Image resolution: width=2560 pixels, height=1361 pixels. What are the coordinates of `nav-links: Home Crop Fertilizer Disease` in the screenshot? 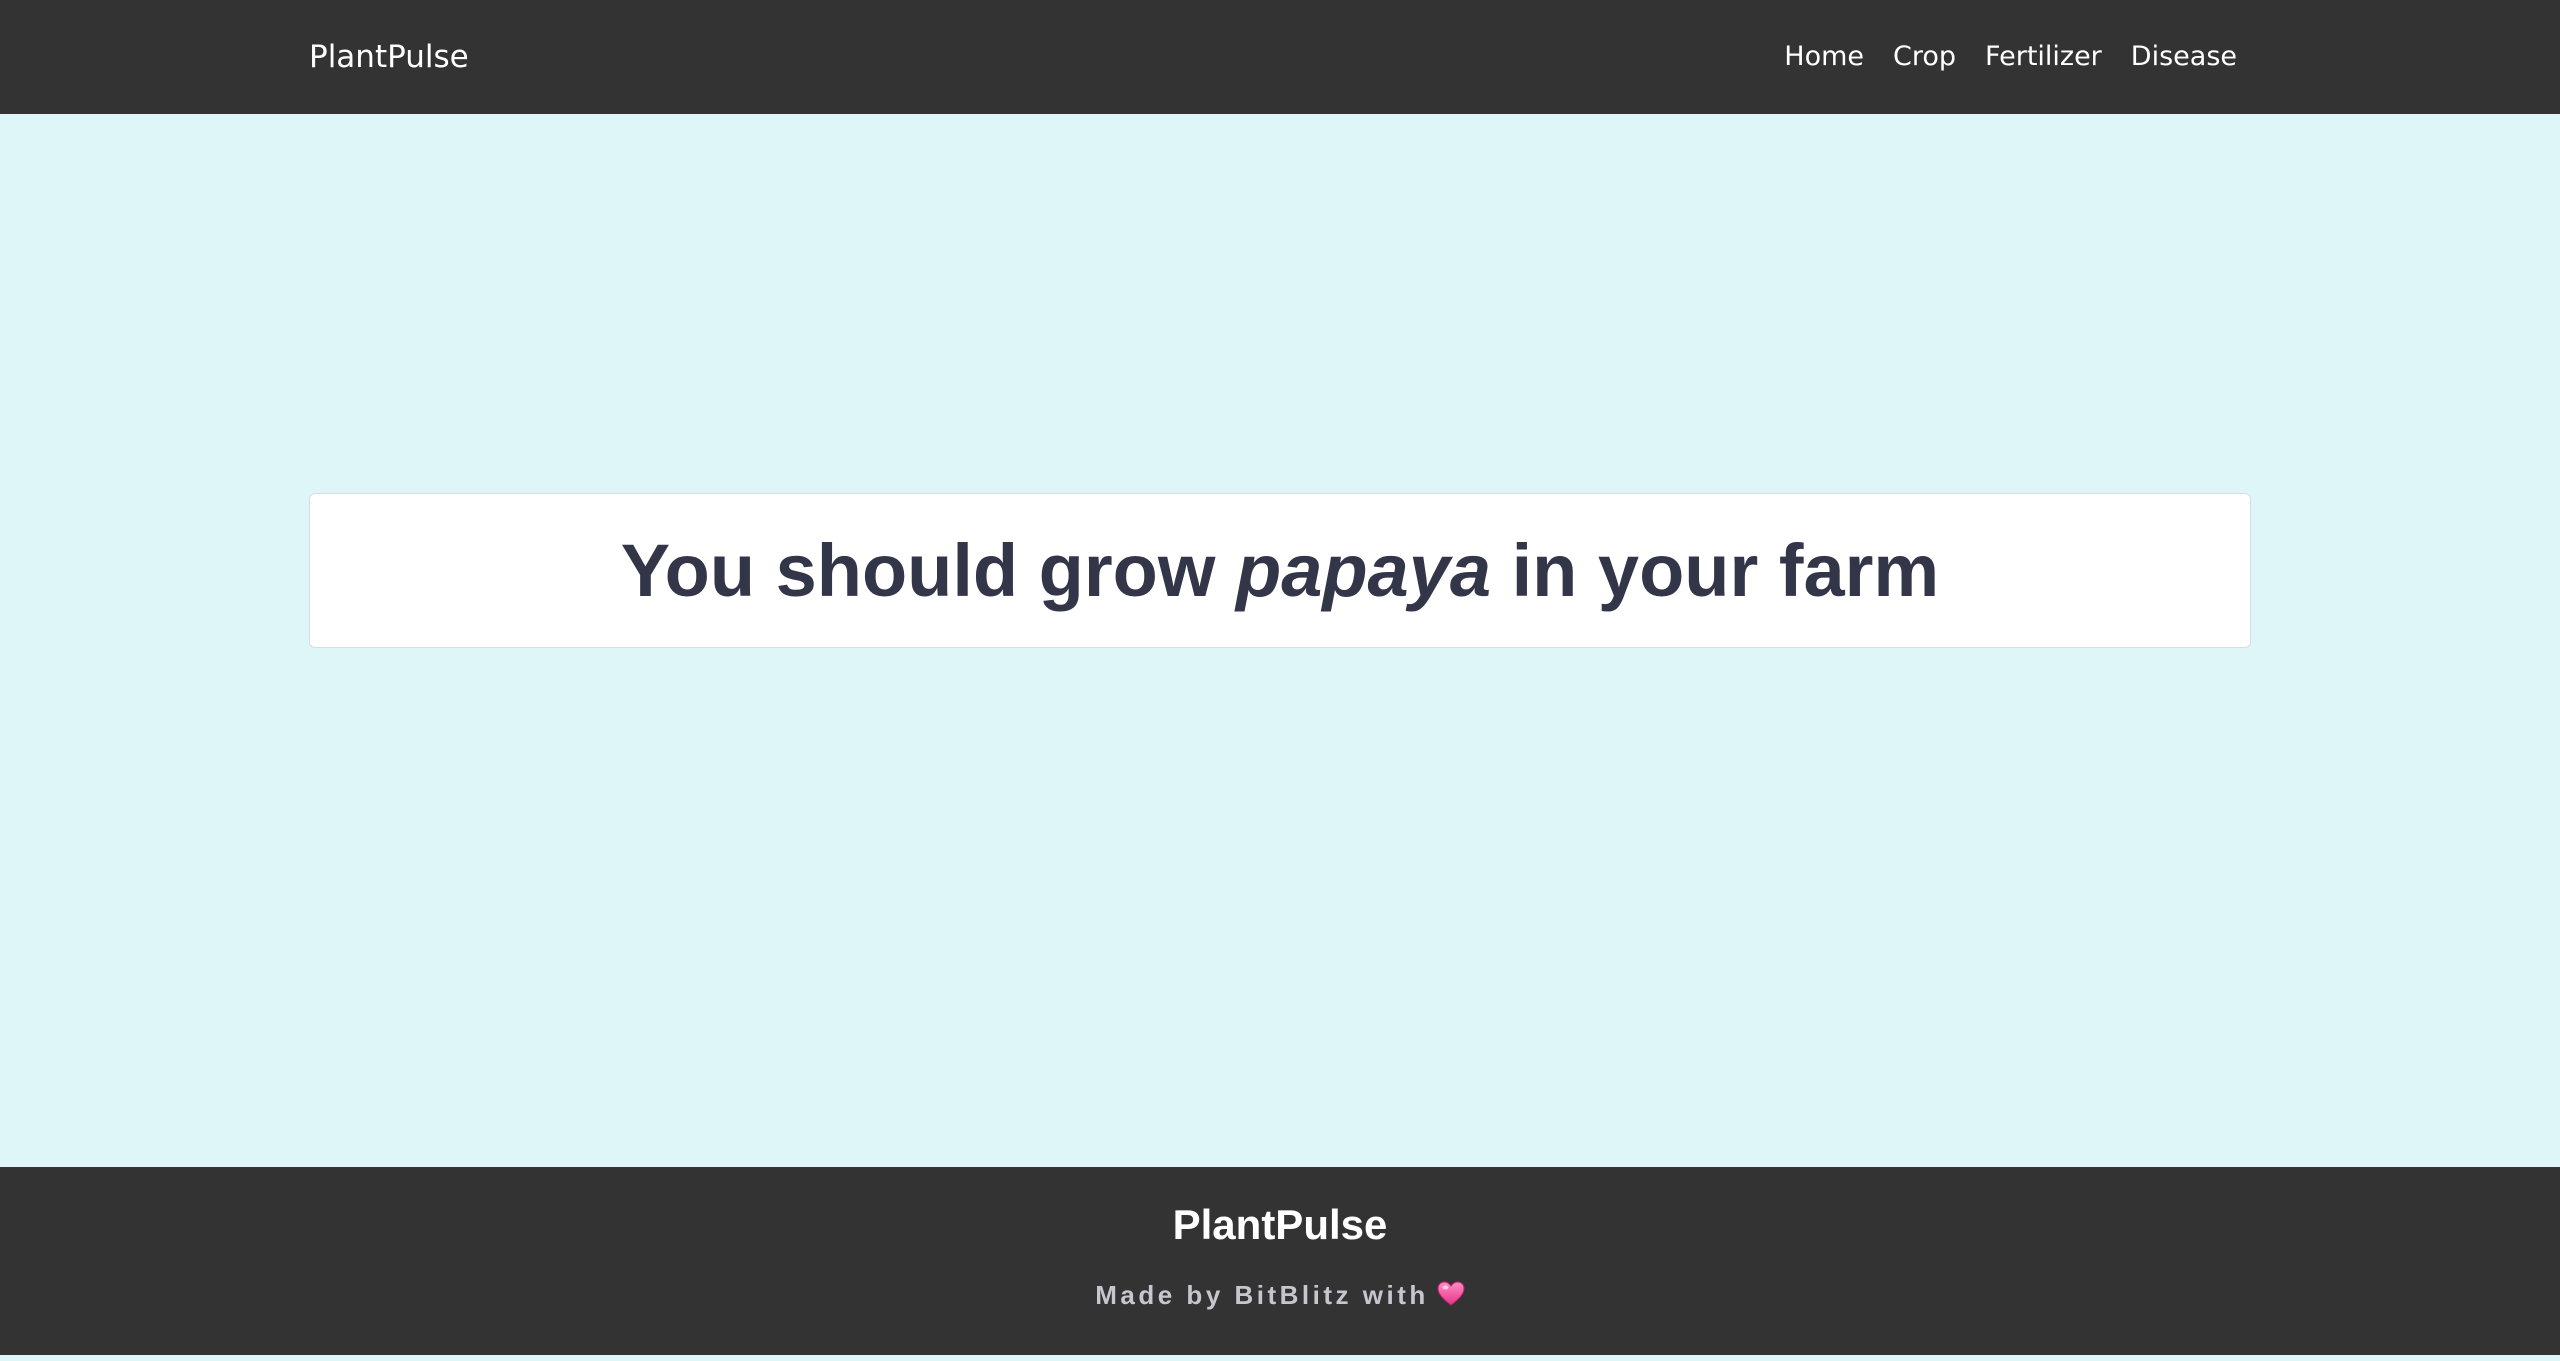 It's located at (2010, 57).